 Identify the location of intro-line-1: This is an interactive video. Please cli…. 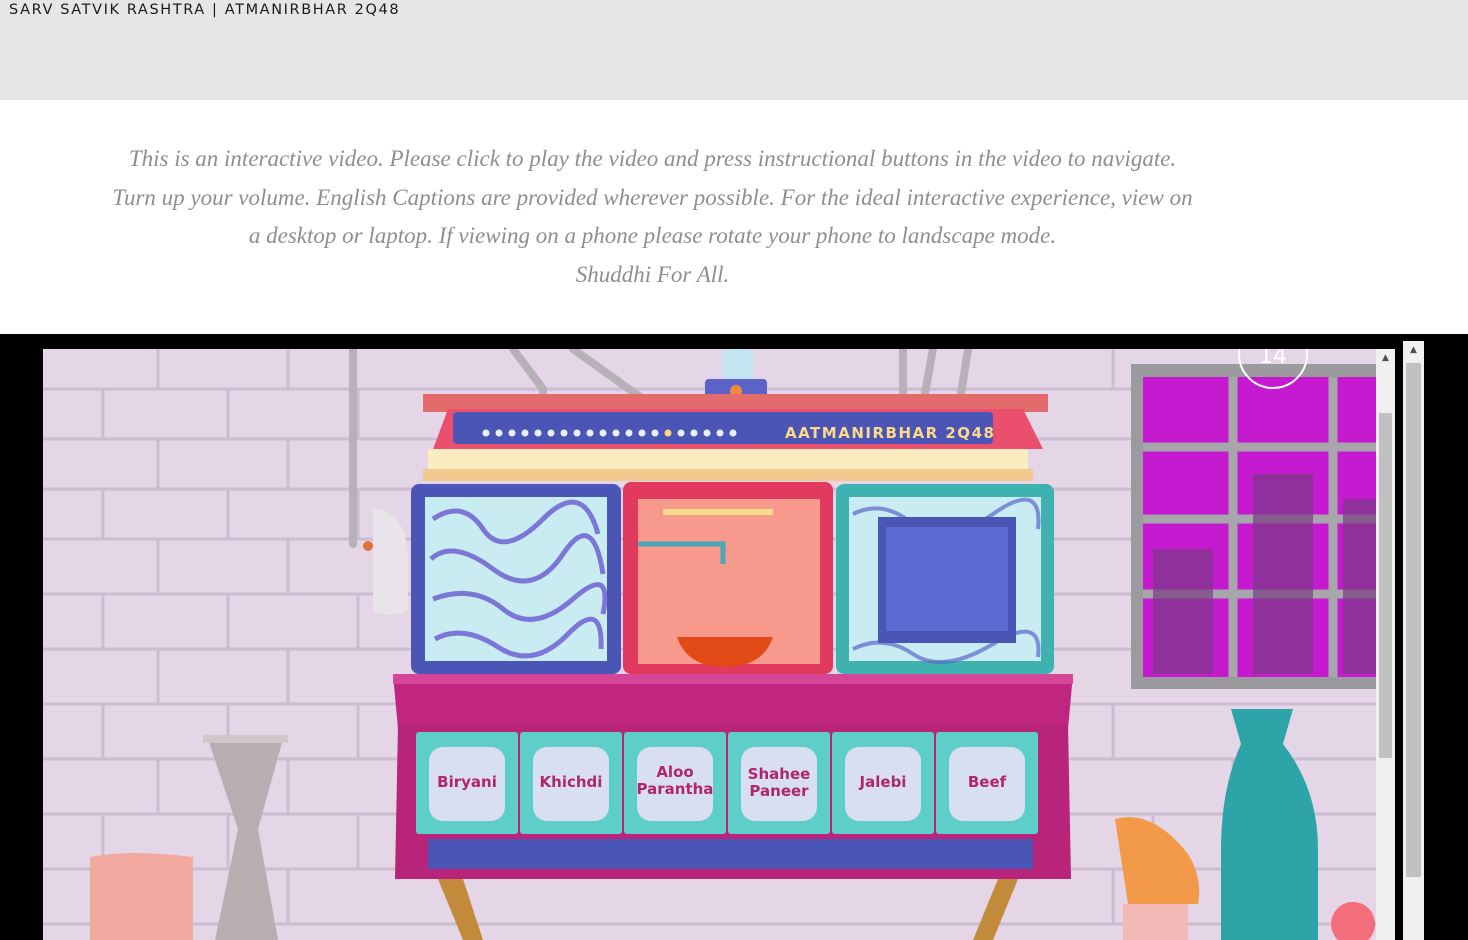
(652, 158).